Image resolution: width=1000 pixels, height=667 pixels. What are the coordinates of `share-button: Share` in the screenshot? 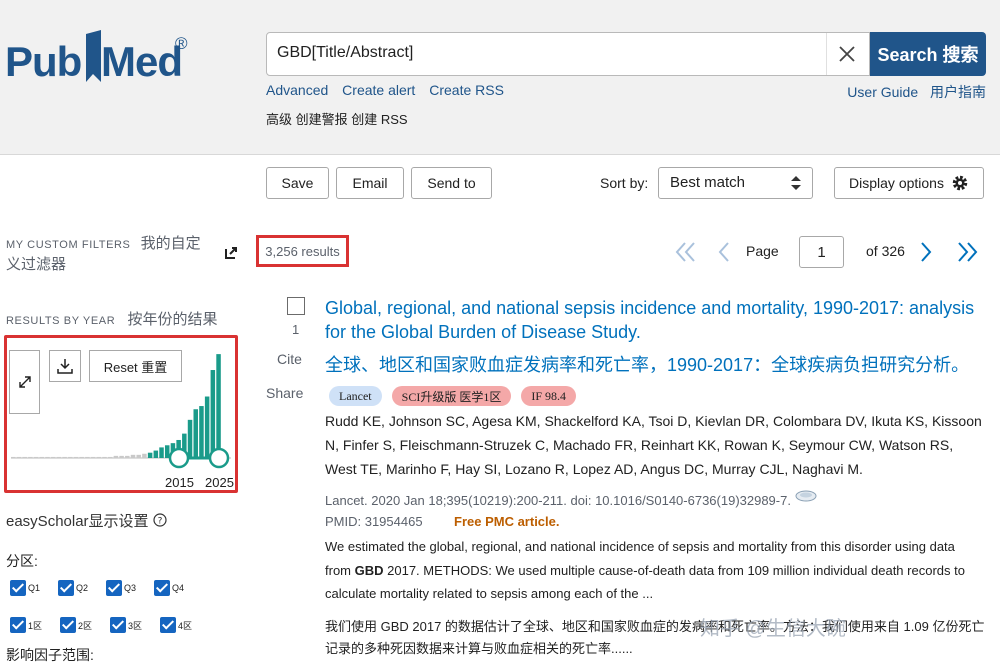 It's located at (284, 393).